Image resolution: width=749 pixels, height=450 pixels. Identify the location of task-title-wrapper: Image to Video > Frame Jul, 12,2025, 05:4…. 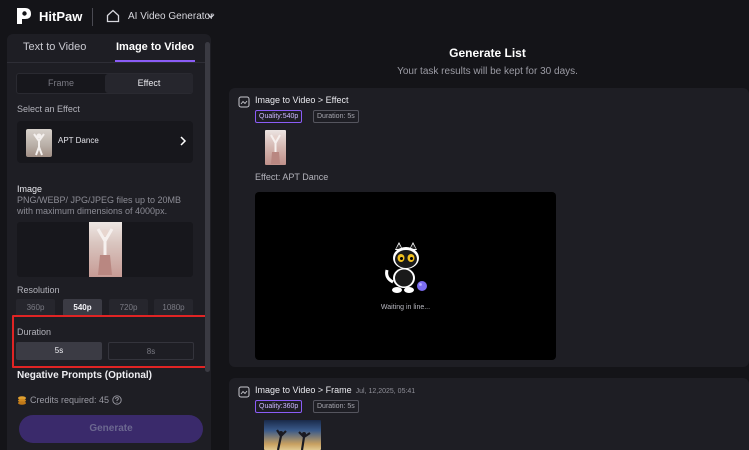
(335, 390).